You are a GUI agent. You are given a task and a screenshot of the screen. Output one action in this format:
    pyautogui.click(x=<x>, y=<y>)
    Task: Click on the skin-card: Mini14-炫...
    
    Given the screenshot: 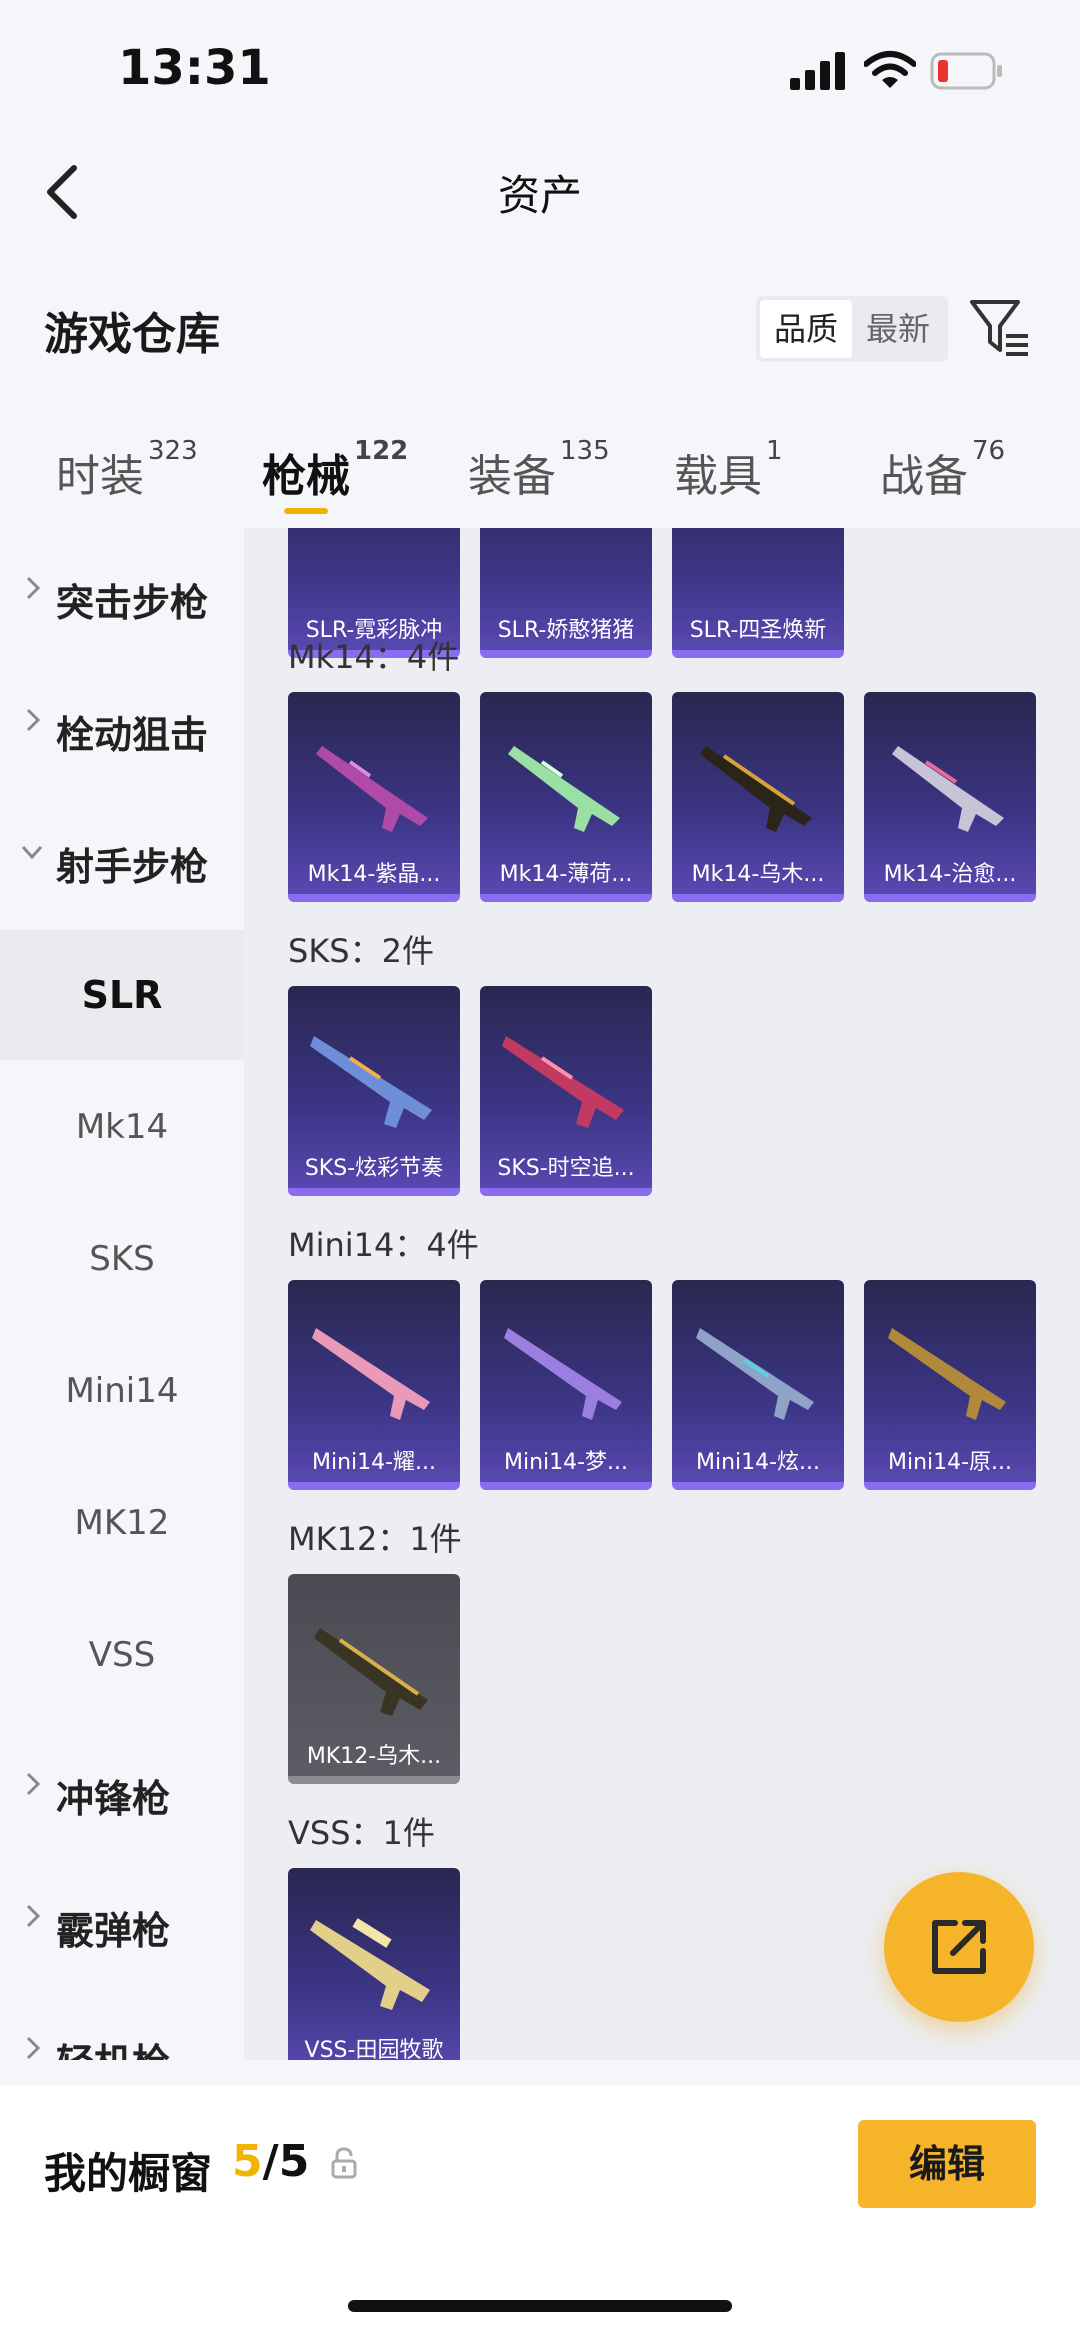 What is the action you would take?
    pyautogui.click(x=758, y=1385)
    